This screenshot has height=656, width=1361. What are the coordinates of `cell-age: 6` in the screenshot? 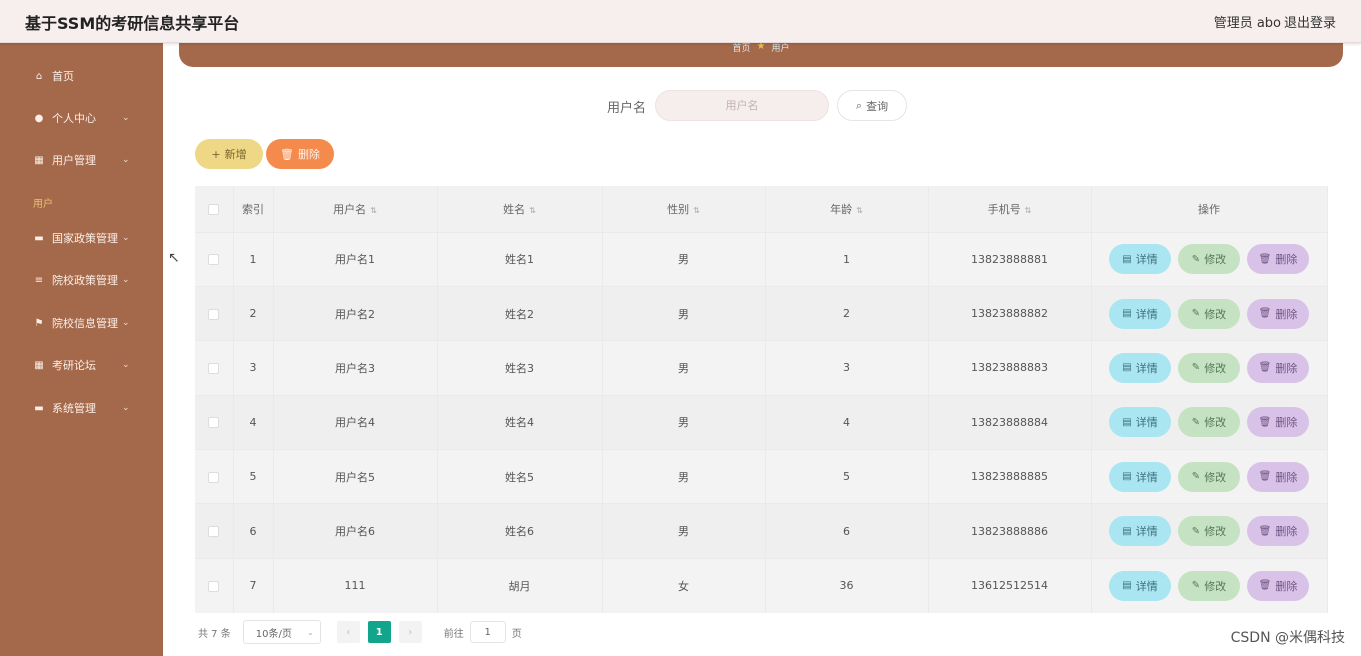 It's located at (847, 531).